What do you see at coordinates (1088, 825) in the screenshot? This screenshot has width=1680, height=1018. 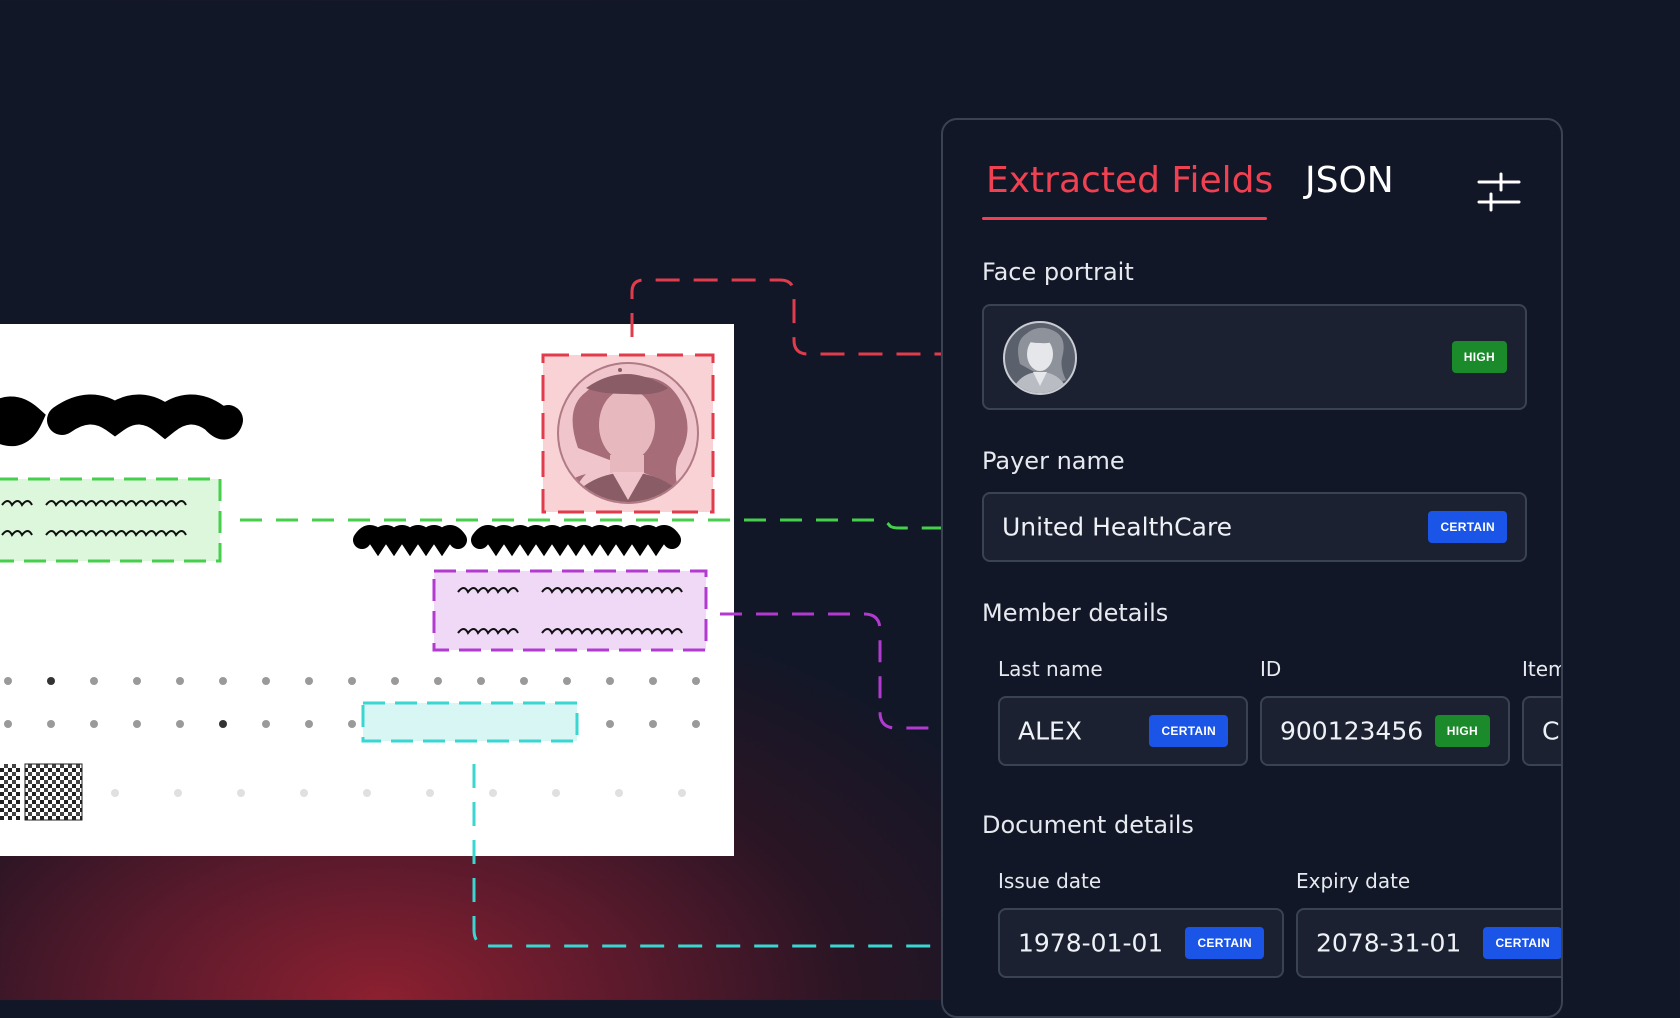 I see `document-details-label: Document details` at bounding box center [1088, 825].